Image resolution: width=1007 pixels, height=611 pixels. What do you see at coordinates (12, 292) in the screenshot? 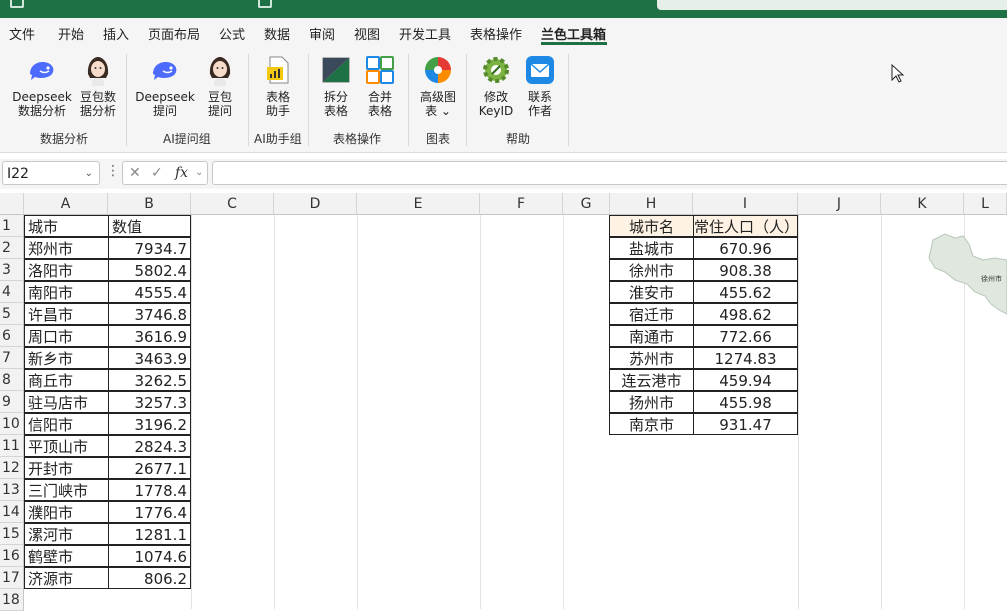
I see `row-header: 4` at bounding box center [12, 292].